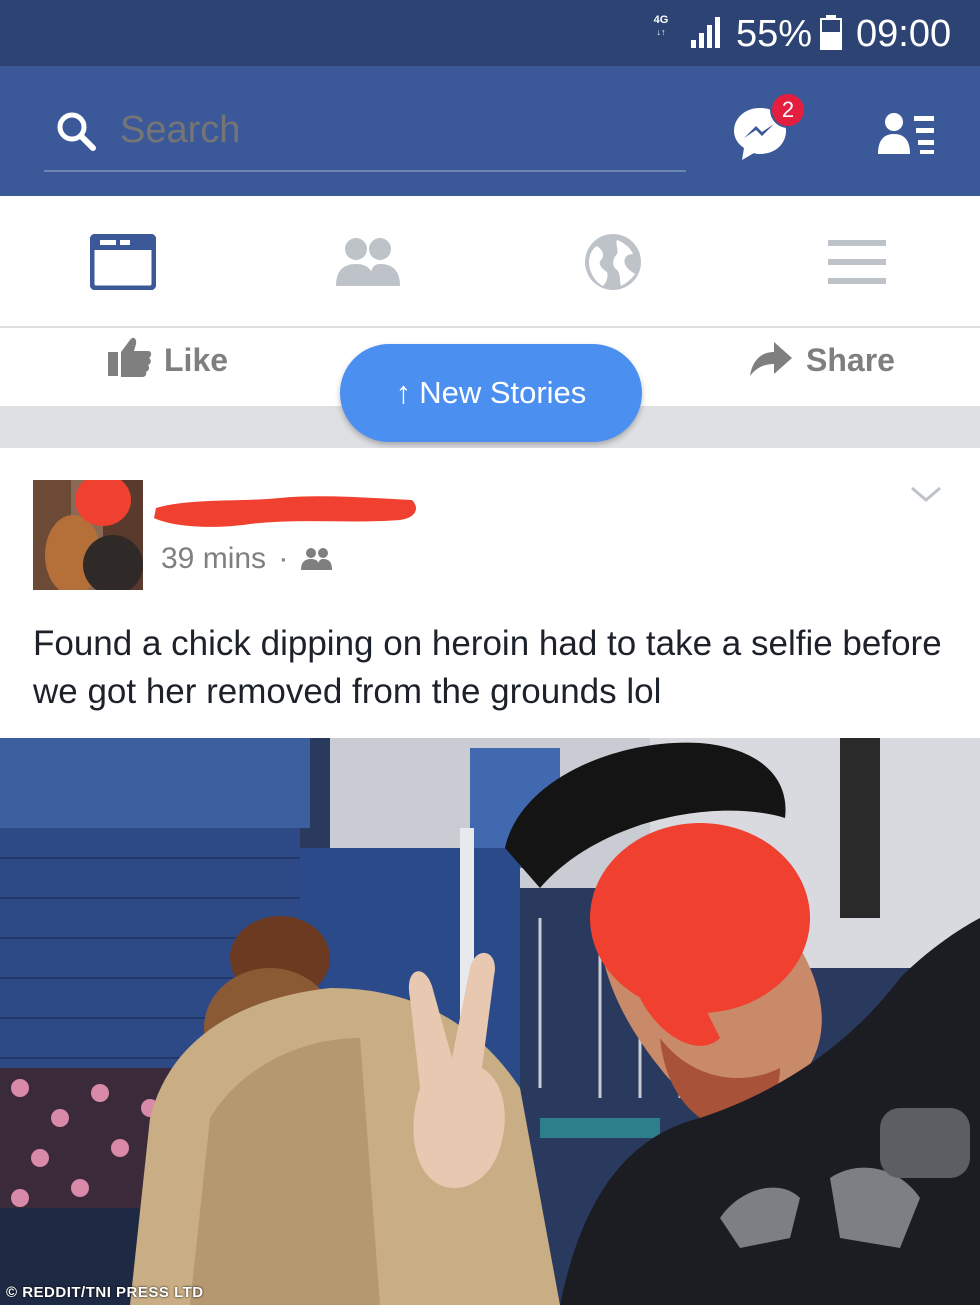 This screenshot has height=1305, width=980. Describe the element at coordinates (857, 262) in the screenshot. I see `tab-menu` at that location.